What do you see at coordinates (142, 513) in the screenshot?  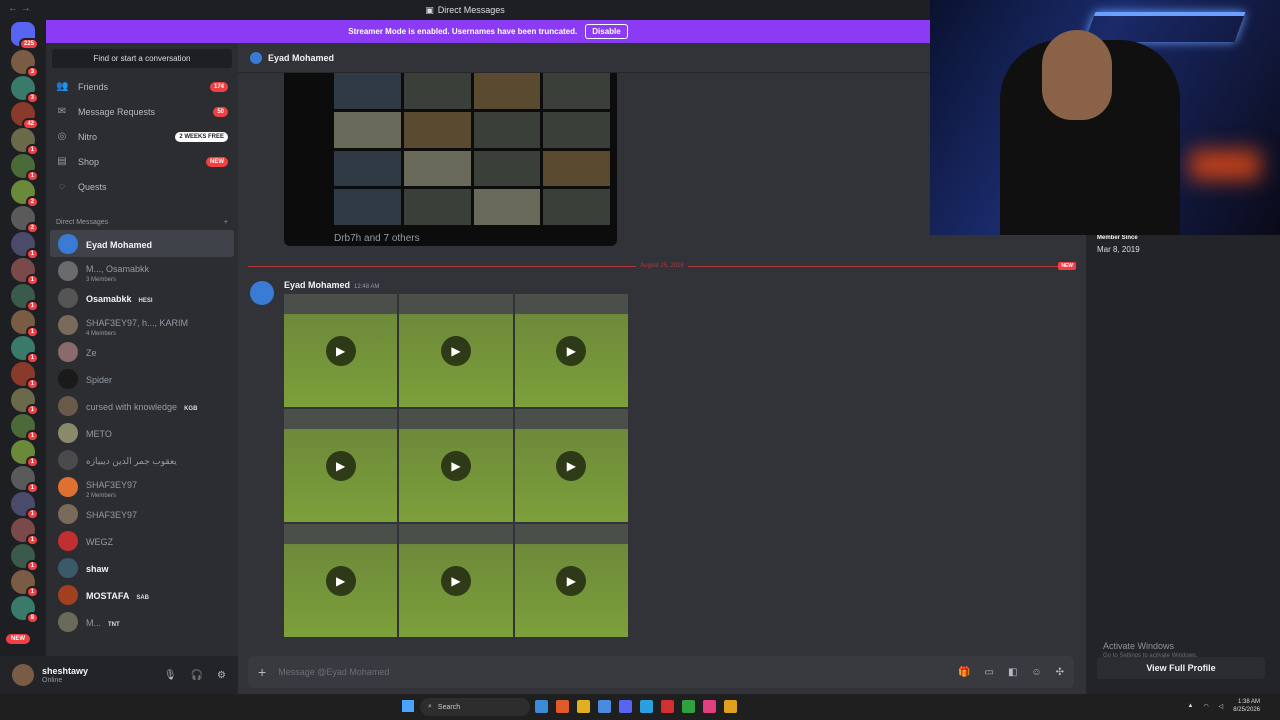 I see `dm-item: SHAF3EY97` at bounding box center [142, 513].